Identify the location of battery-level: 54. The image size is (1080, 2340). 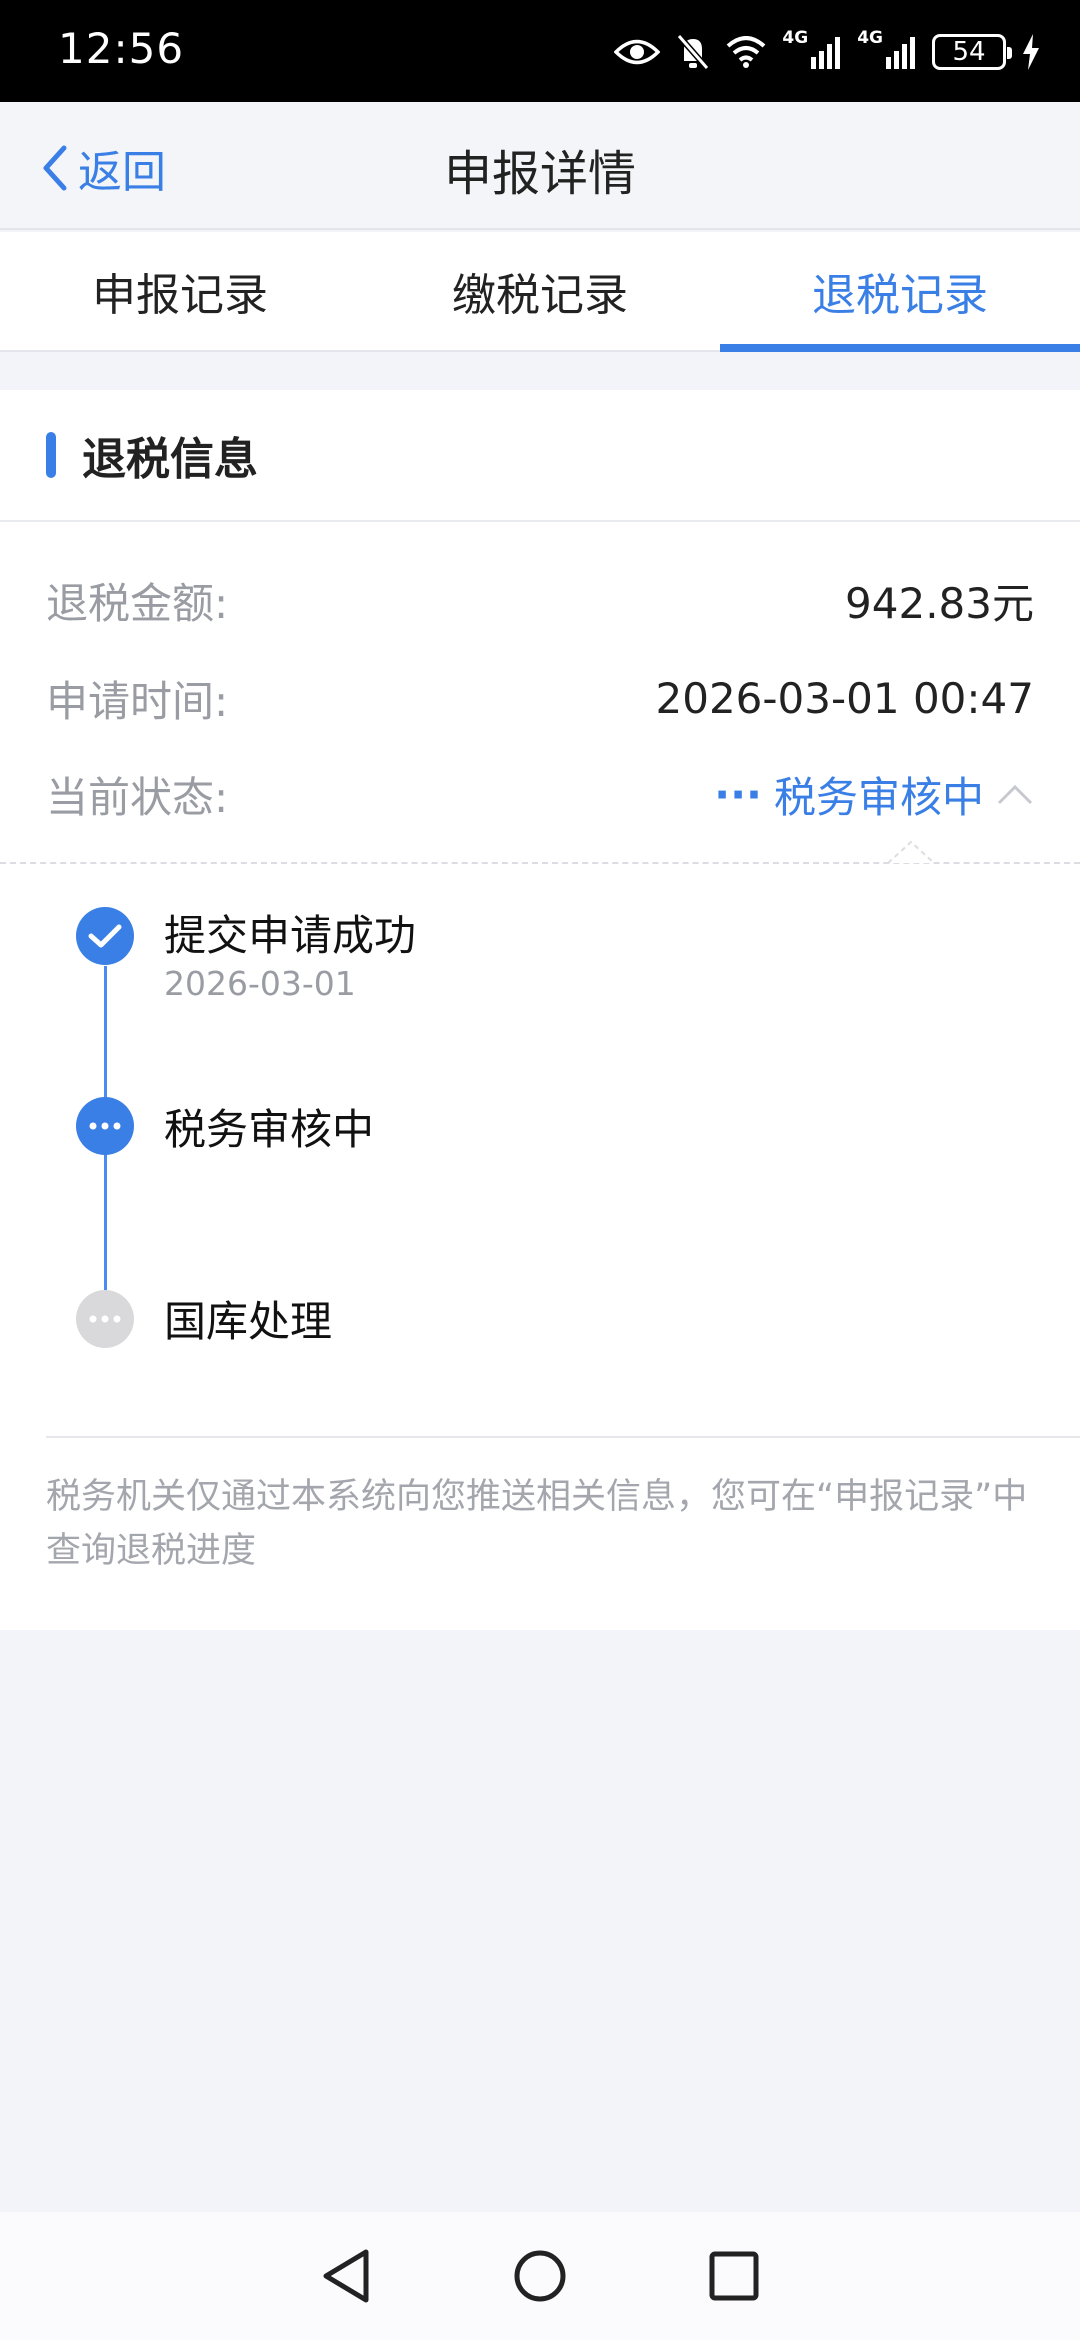
(969, 52).